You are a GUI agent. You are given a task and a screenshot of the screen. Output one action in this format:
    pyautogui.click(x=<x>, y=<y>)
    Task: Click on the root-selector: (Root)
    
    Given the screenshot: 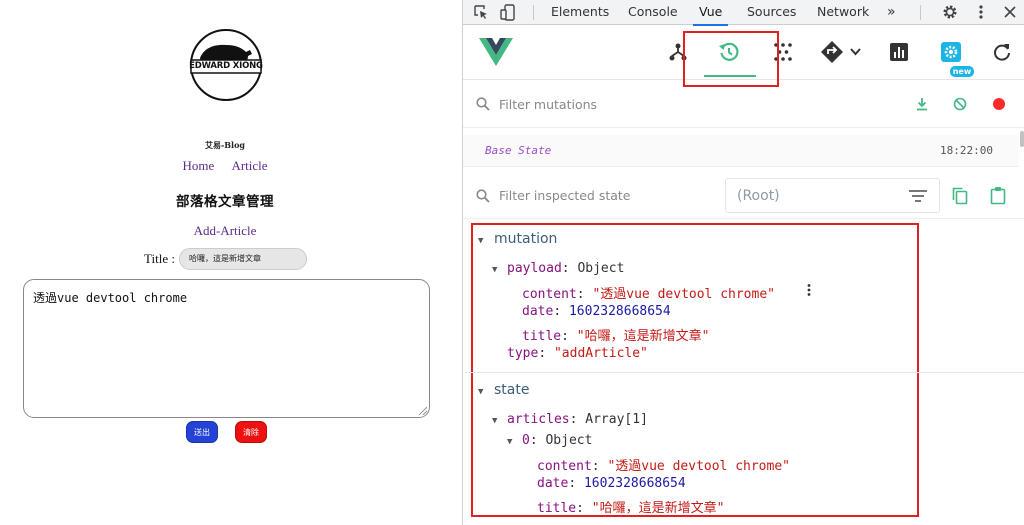 What is the action you would take?
    pyautogui.click(x=832, y=195)
    